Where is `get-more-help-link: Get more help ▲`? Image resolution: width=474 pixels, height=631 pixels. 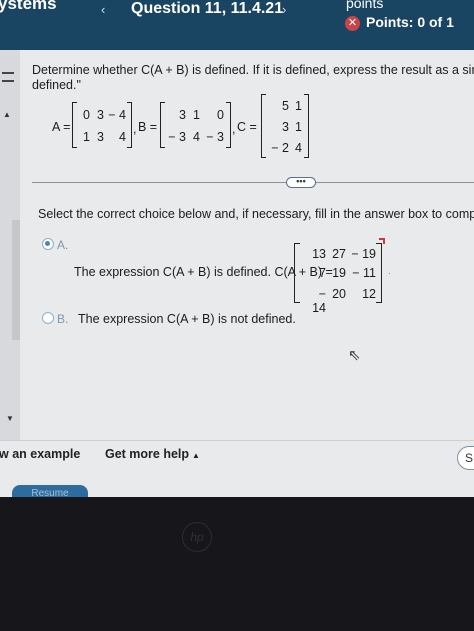
get-more-help-link: Get more help ▲ is located at coordinates (152, 454).